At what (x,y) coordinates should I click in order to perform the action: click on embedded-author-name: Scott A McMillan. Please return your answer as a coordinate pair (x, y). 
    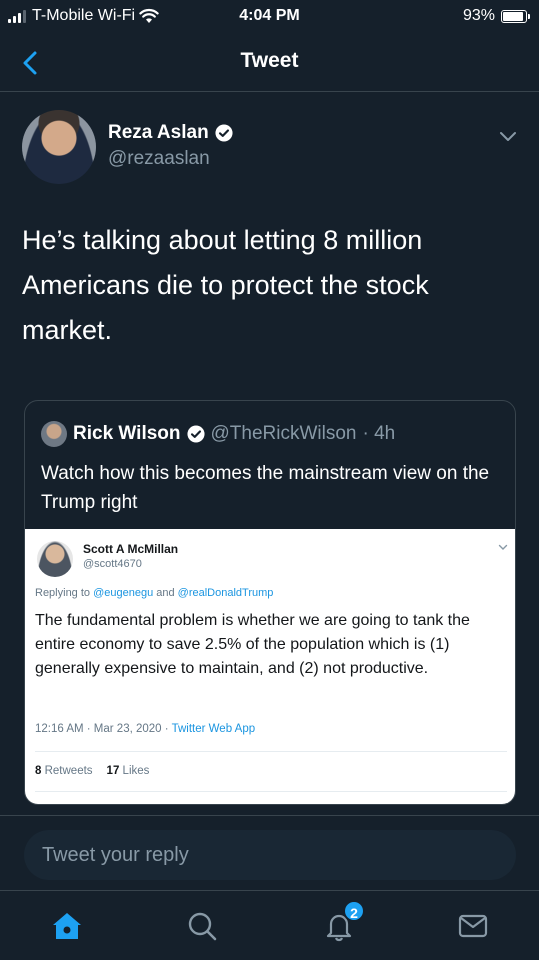
    Looking at the image, I should click on (131, 549).